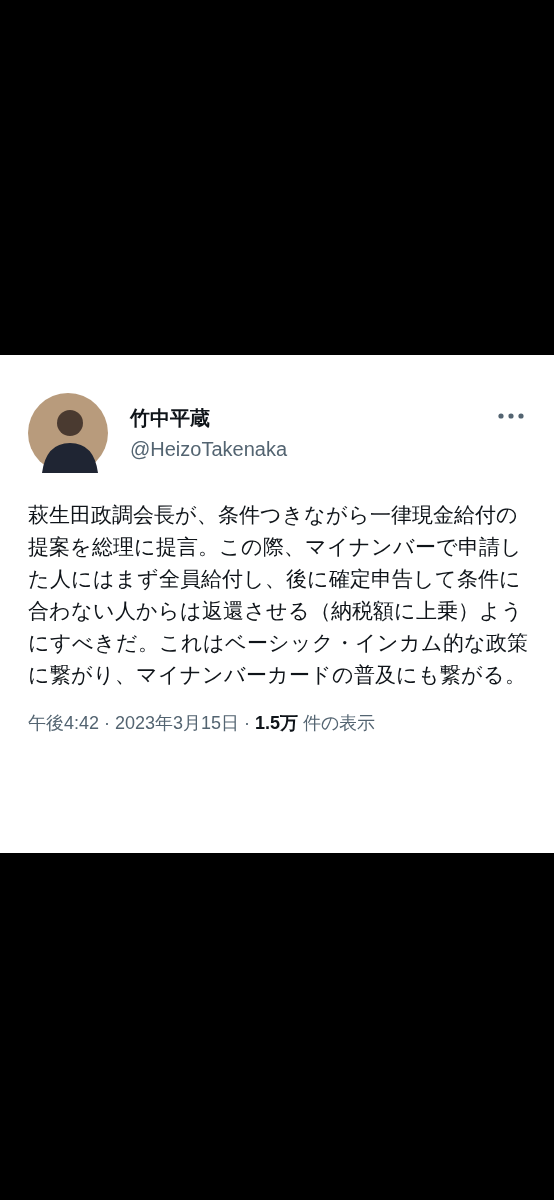  What do you see at coordinates (209, 449) in the screenshot?
I see `author-handle: @HeizoTakenaka` at bounding box center [209, 449].